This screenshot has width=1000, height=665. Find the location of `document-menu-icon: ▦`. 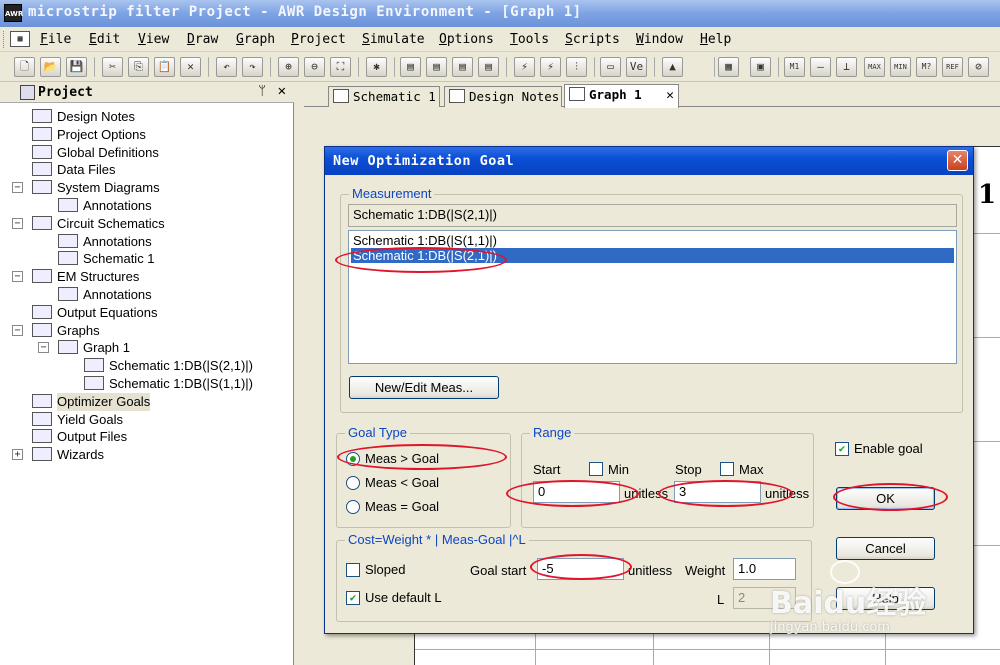

document-menu-icon: ▦ is located at coordinates (20, 39).